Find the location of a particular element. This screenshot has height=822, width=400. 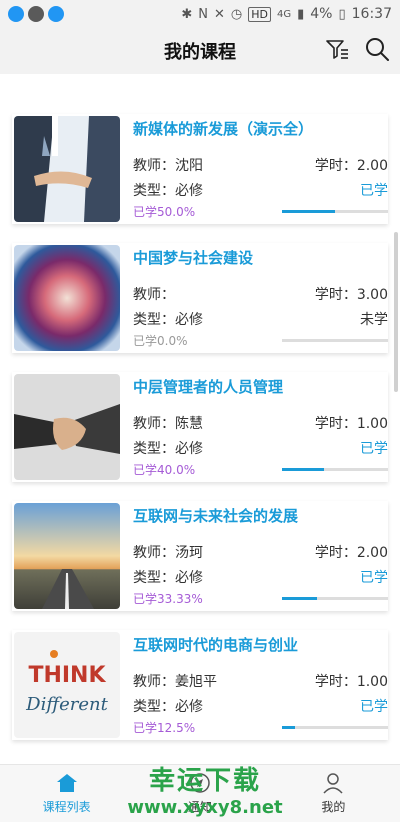

course-teacher: 教师：姜旭平 is located at coordinates (175, 682).